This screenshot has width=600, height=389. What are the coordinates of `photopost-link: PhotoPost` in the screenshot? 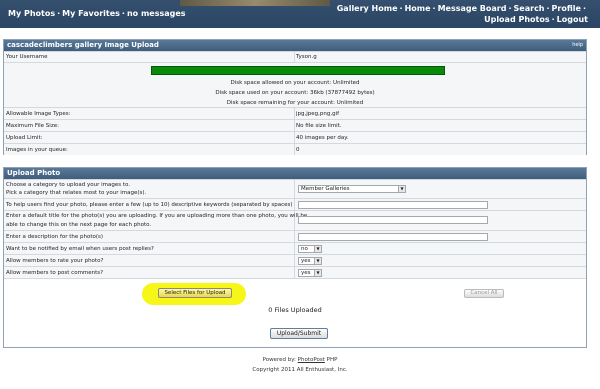 It's located at (311, 360).